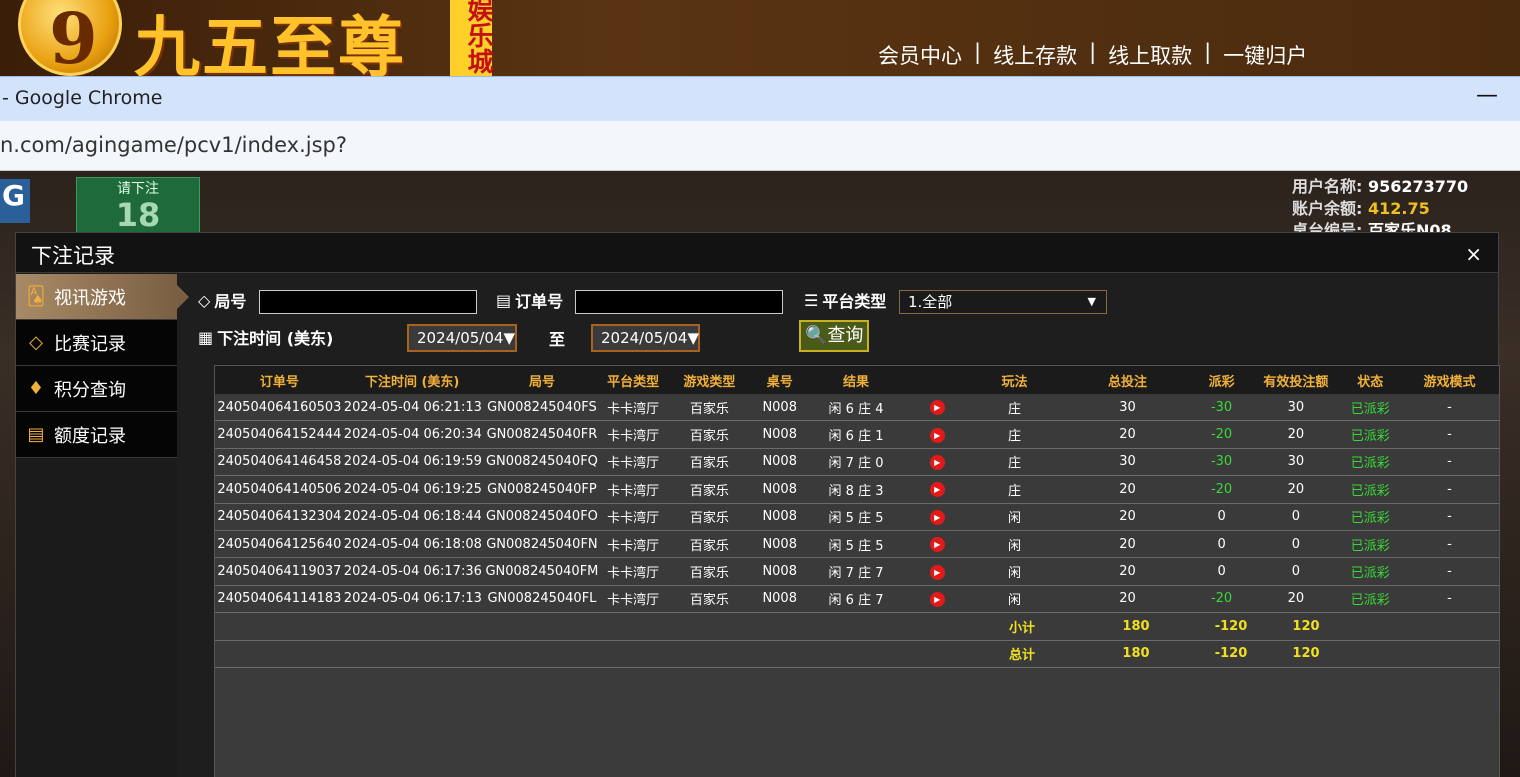 This screenshot has width=1520, height=777. What do you see at coordinates (1150, 55) in the screenshot?
I see `nav-online-withdraw: 线上取款` at bounding box center [1150, 55].